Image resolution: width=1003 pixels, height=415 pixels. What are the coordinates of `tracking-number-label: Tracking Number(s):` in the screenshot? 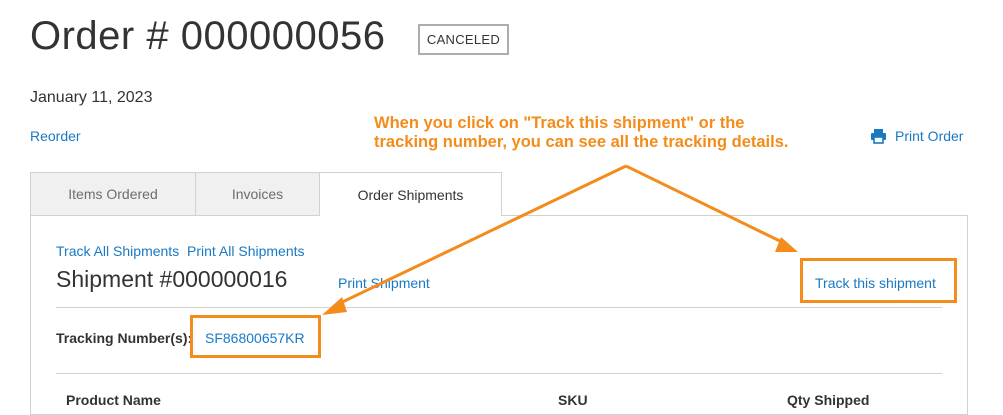 It's located at (124, 338).